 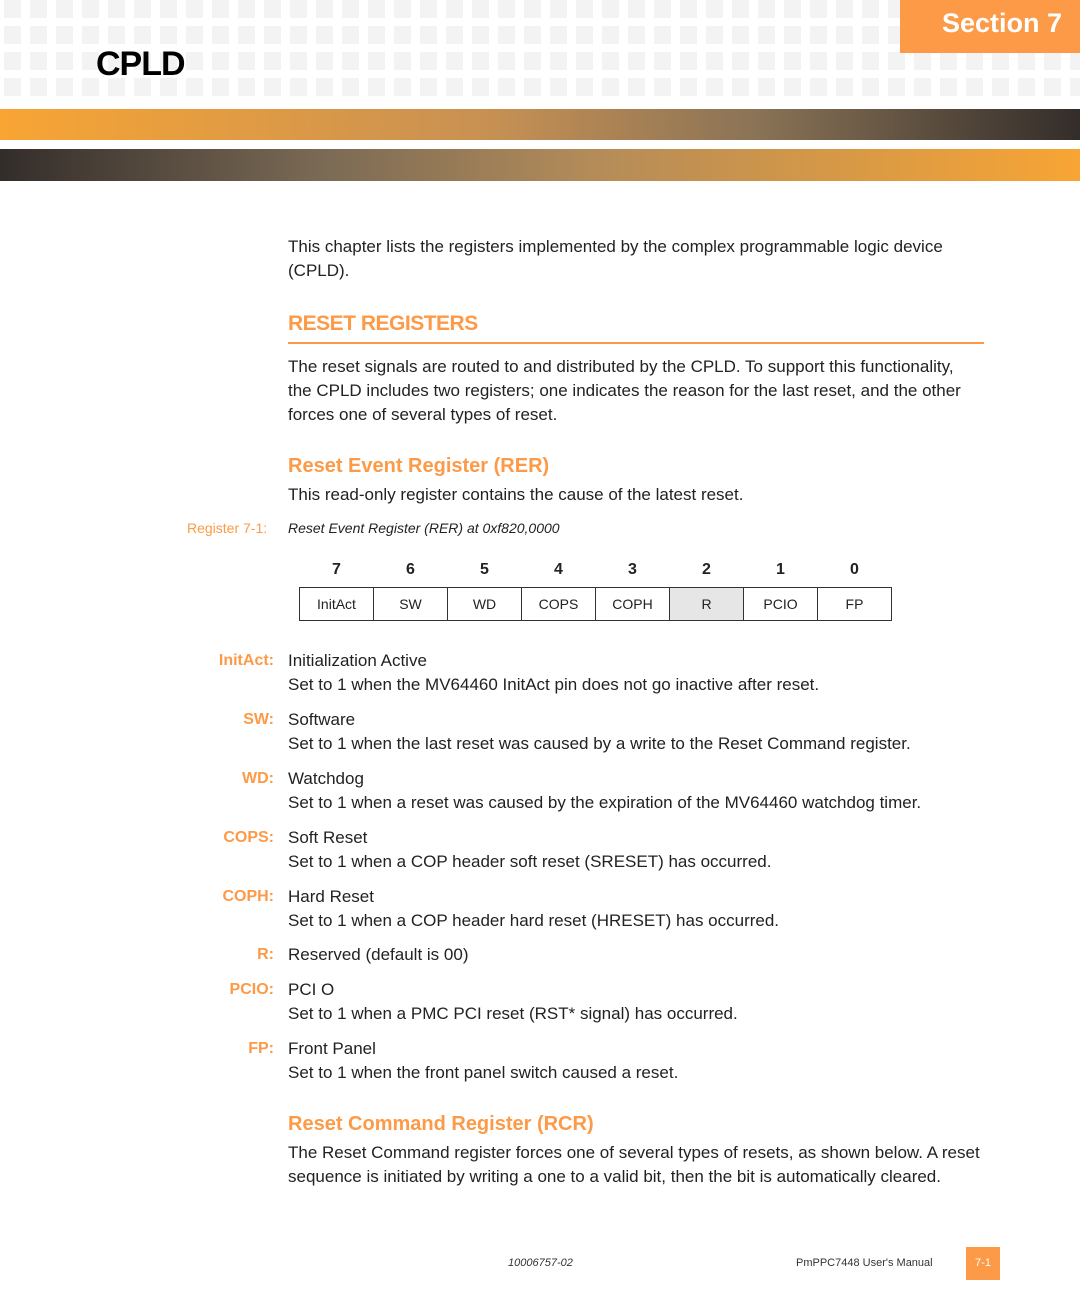 I want to click on section-heading-reset-registers: RESET REGISTERS, so click(x=383, y=323).